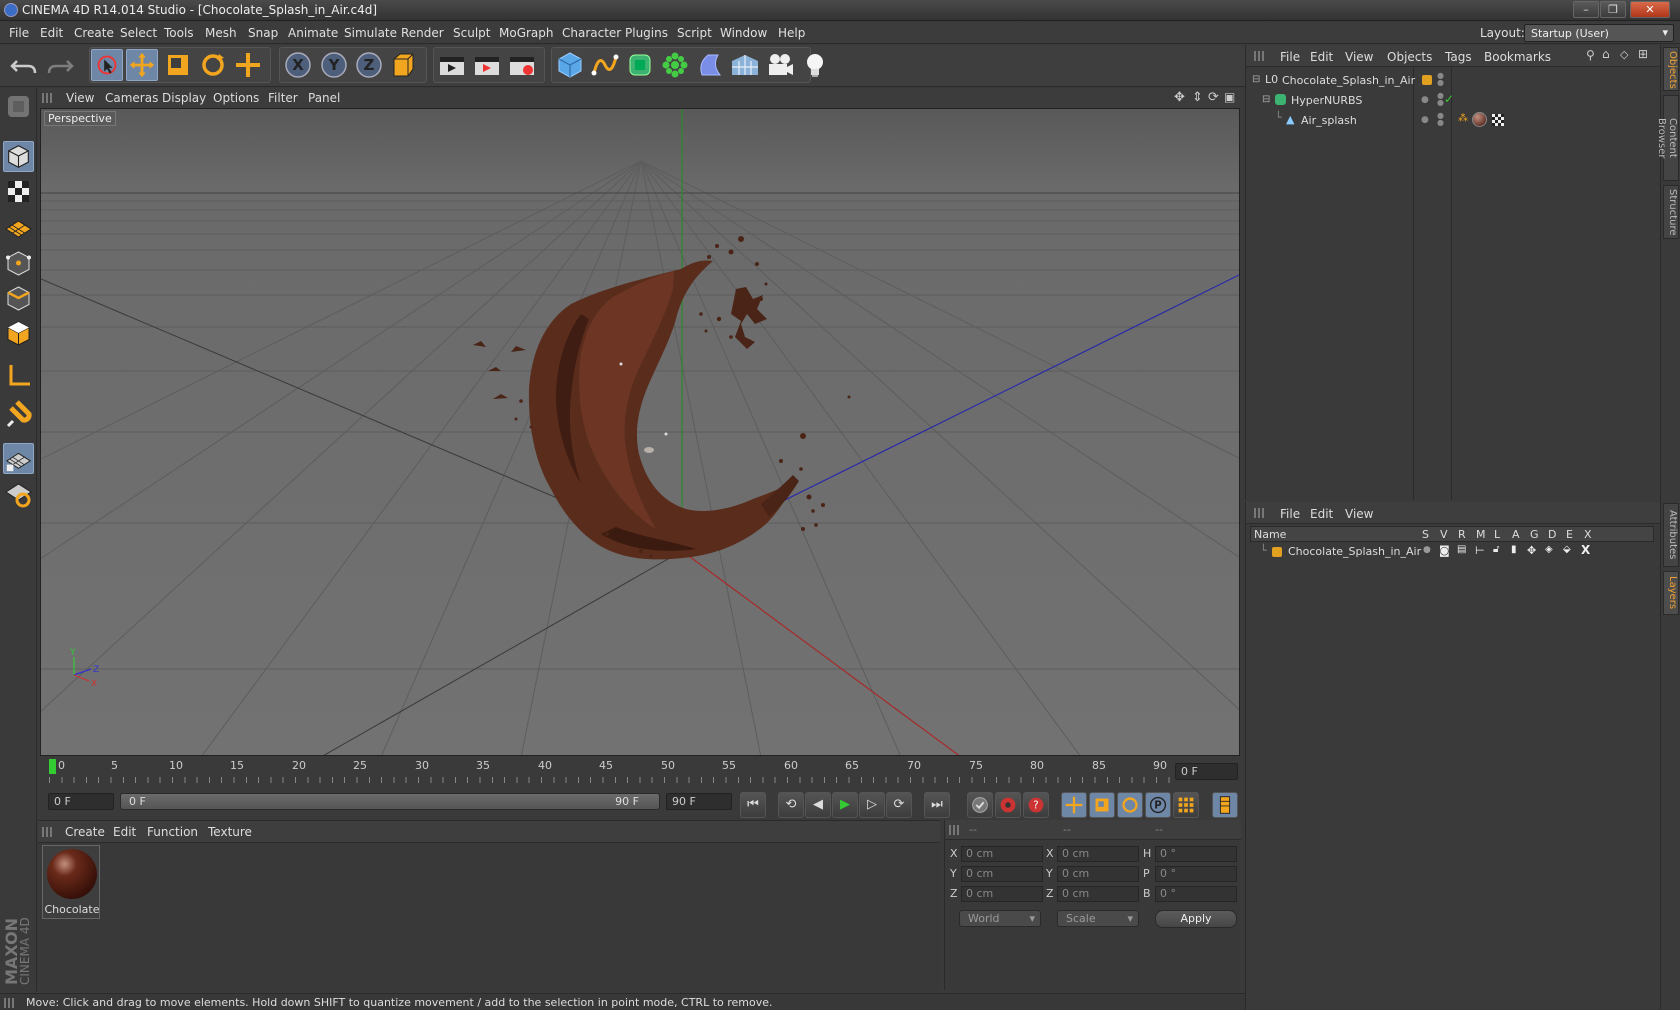 This screenshot has width=1680, height=1010. What do you see at coordinates (18, 156) in the screenshot?
I see `model-mode-icon` at bounding box center [18, 156].